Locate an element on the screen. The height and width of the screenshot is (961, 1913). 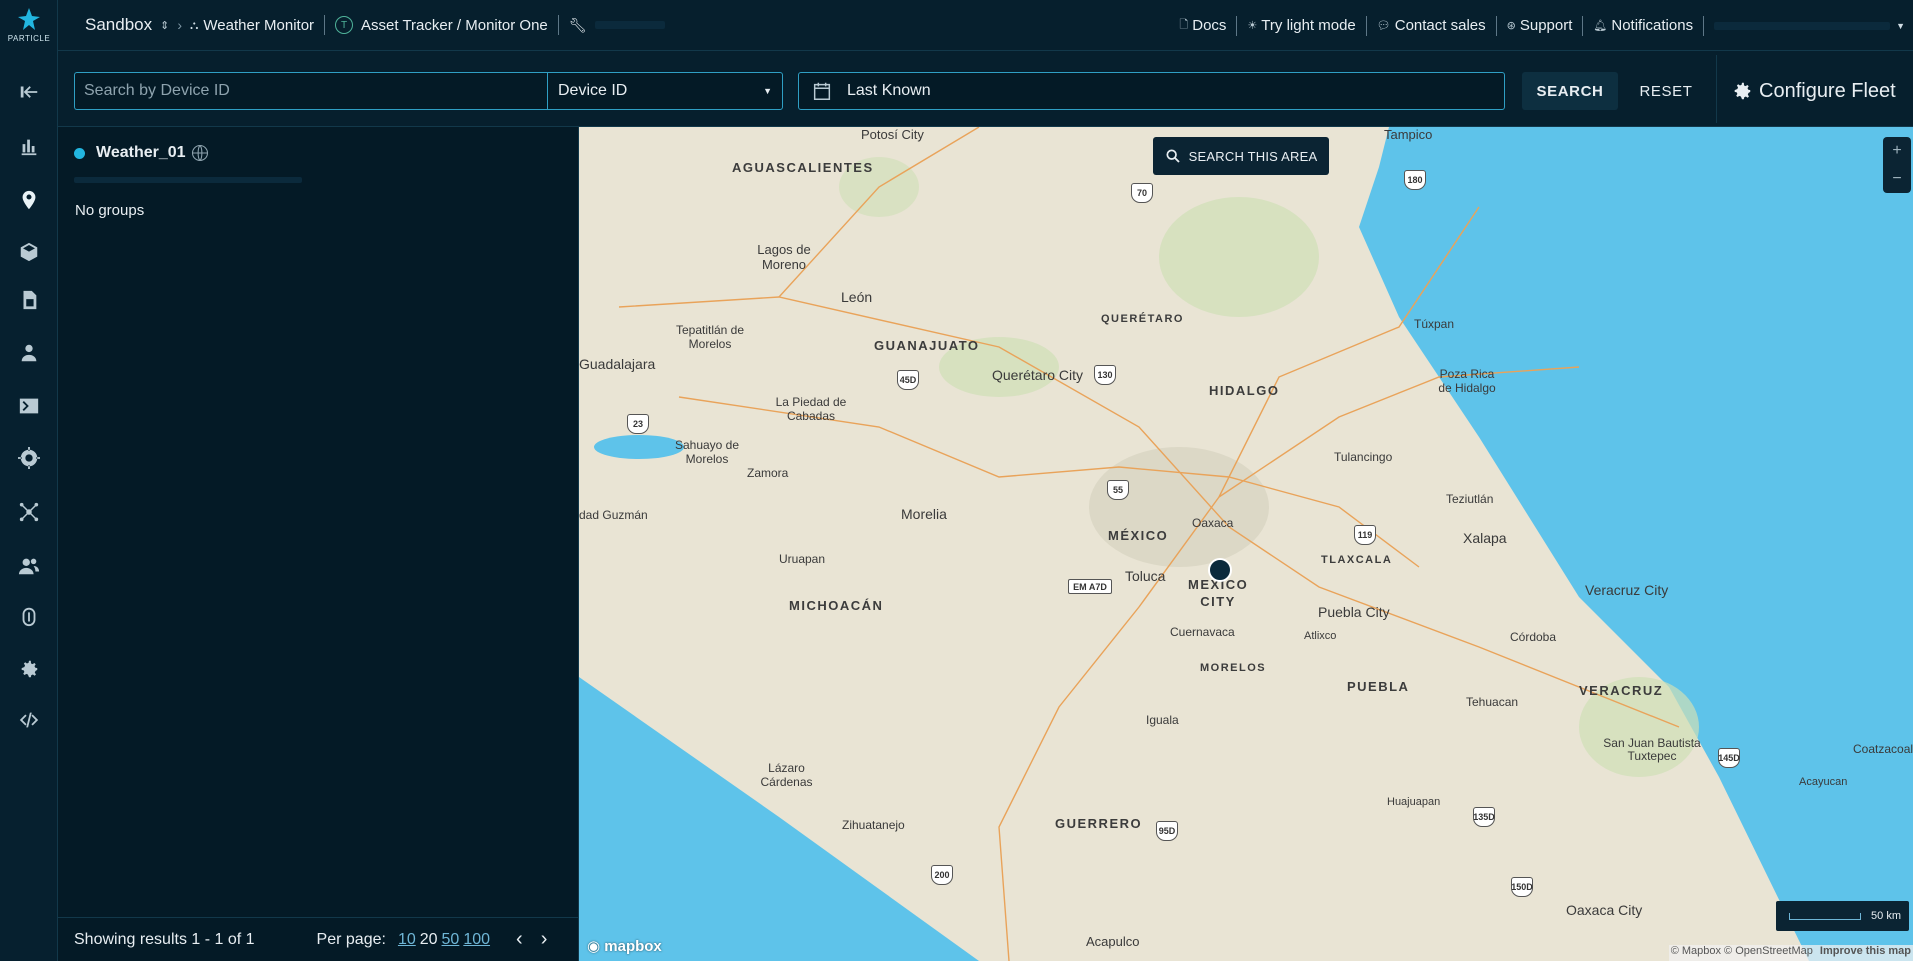
user-menu-placeholder is located at coordinates (1802, 25).